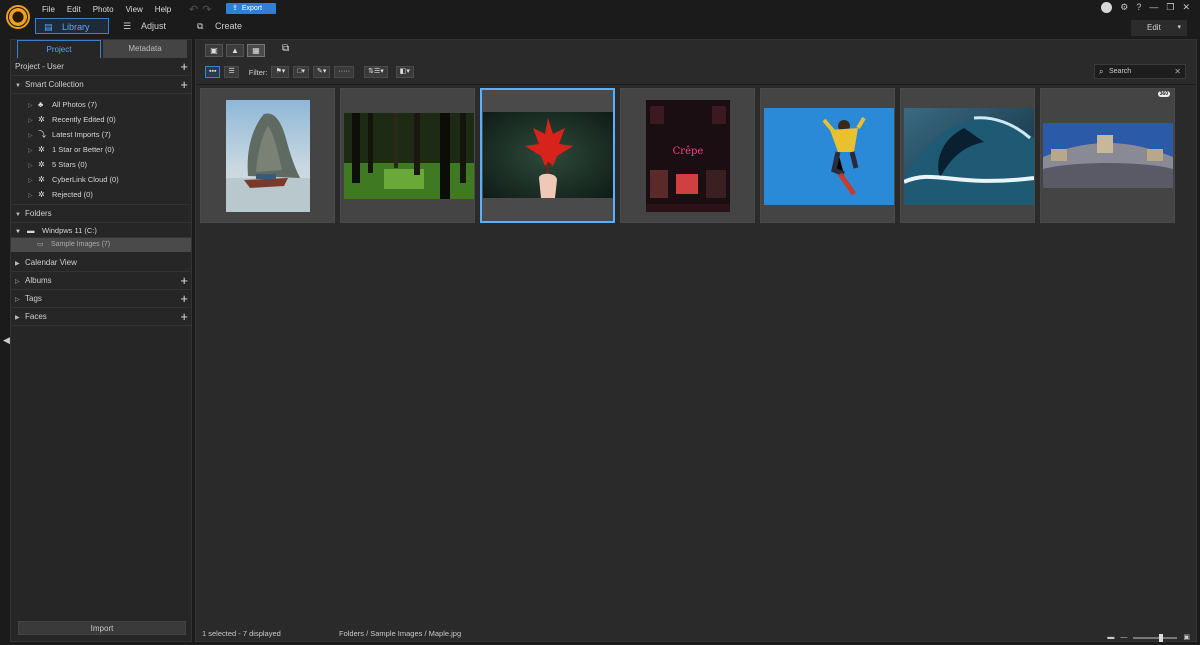 Image resolution: width=1200 pixels, height=645 pixels. I want to click on thumbnail-panorama-360: 360, so click(1107, 155).